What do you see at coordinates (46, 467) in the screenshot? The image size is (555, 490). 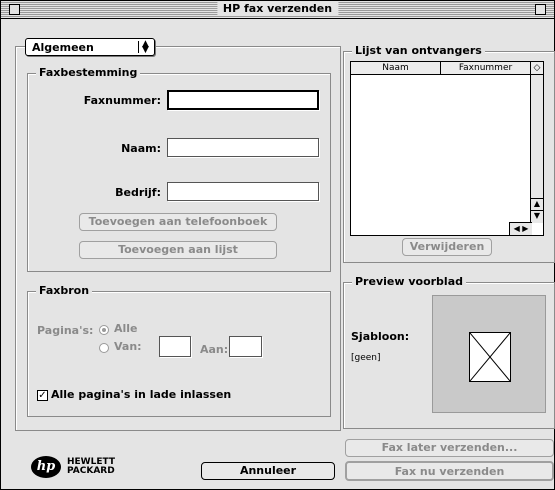 I see `hp-logo-mark-icon: hp` at bounding box center [46, 467].